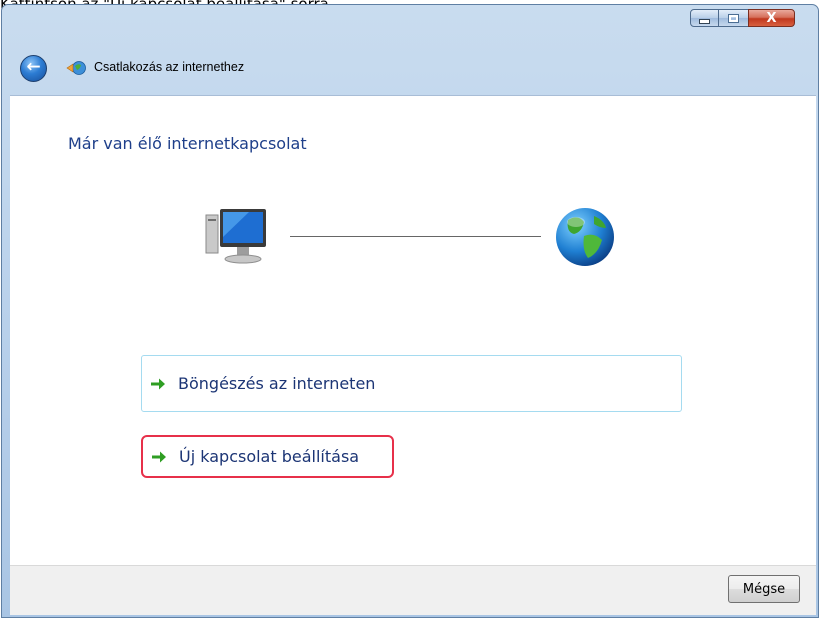  I want to click on close-button: X, so click(771, 18).